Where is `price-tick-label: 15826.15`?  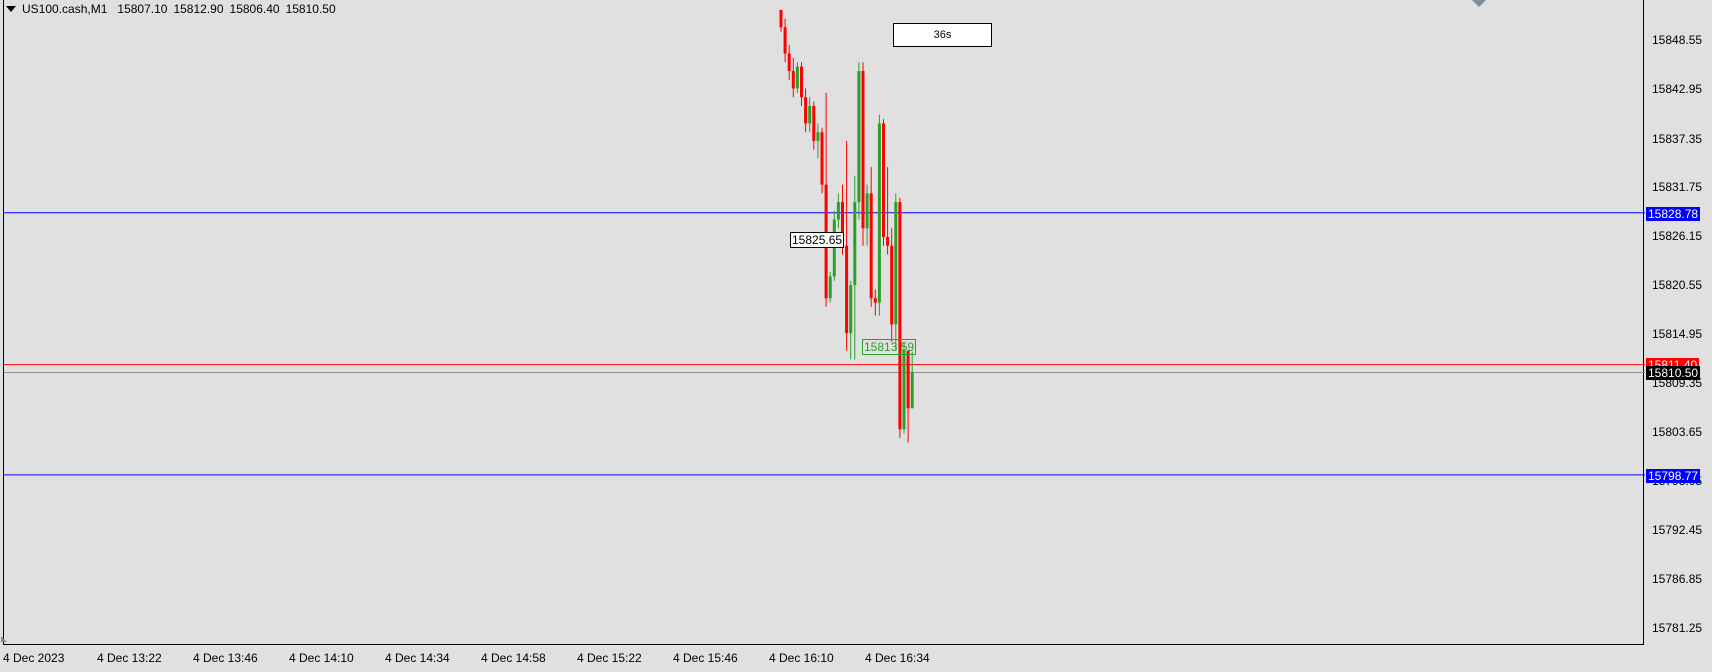
price-tick-label: 15826.15 is located at coordinates (1677, 236).